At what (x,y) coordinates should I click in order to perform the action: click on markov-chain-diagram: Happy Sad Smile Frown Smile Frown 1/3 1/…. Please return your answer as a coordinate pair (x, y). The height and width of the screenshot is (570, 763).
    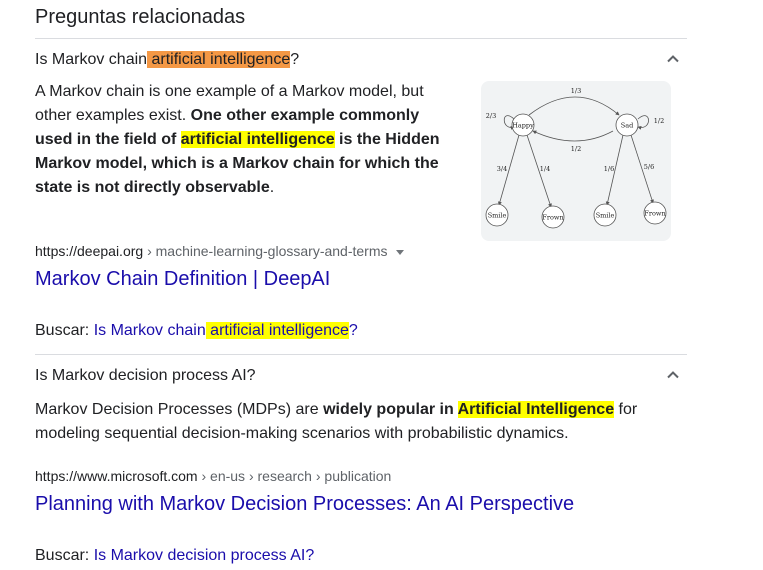
    Looking at the image, I should click on (576, 158).